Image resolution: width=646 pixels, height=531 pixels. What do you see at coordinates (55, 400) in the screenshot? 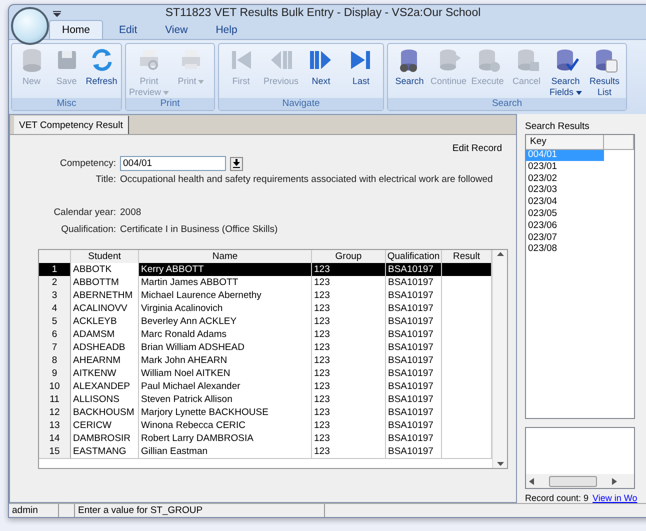
I see `row-number: 11` at bounding box center [55, 400].